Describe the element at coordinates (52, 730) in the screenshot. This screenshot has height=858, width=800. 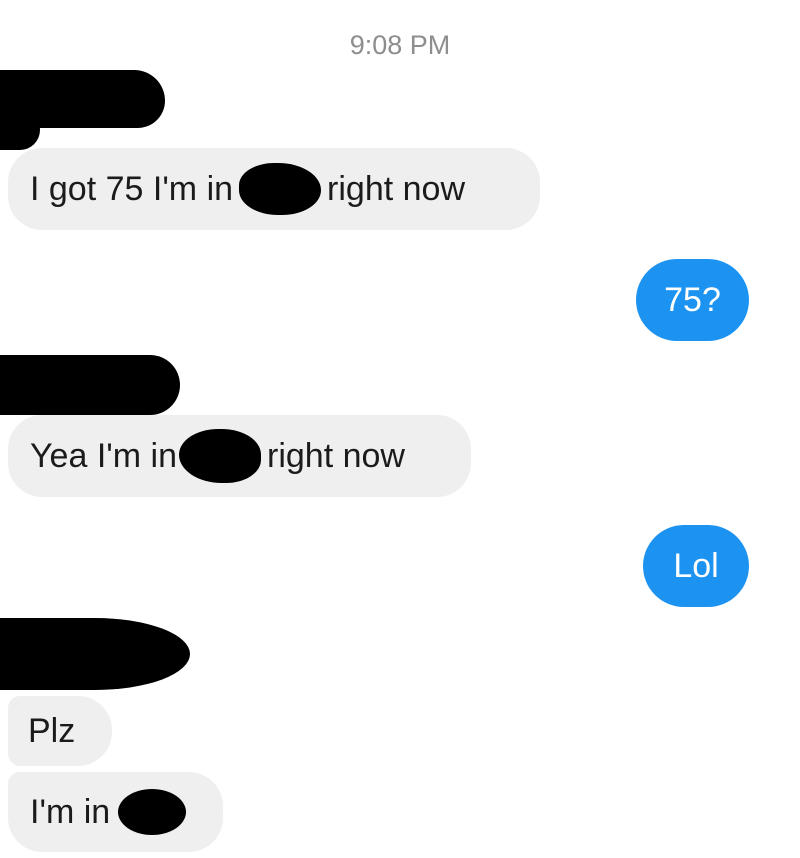
I see `message-text: Plz` at that location.